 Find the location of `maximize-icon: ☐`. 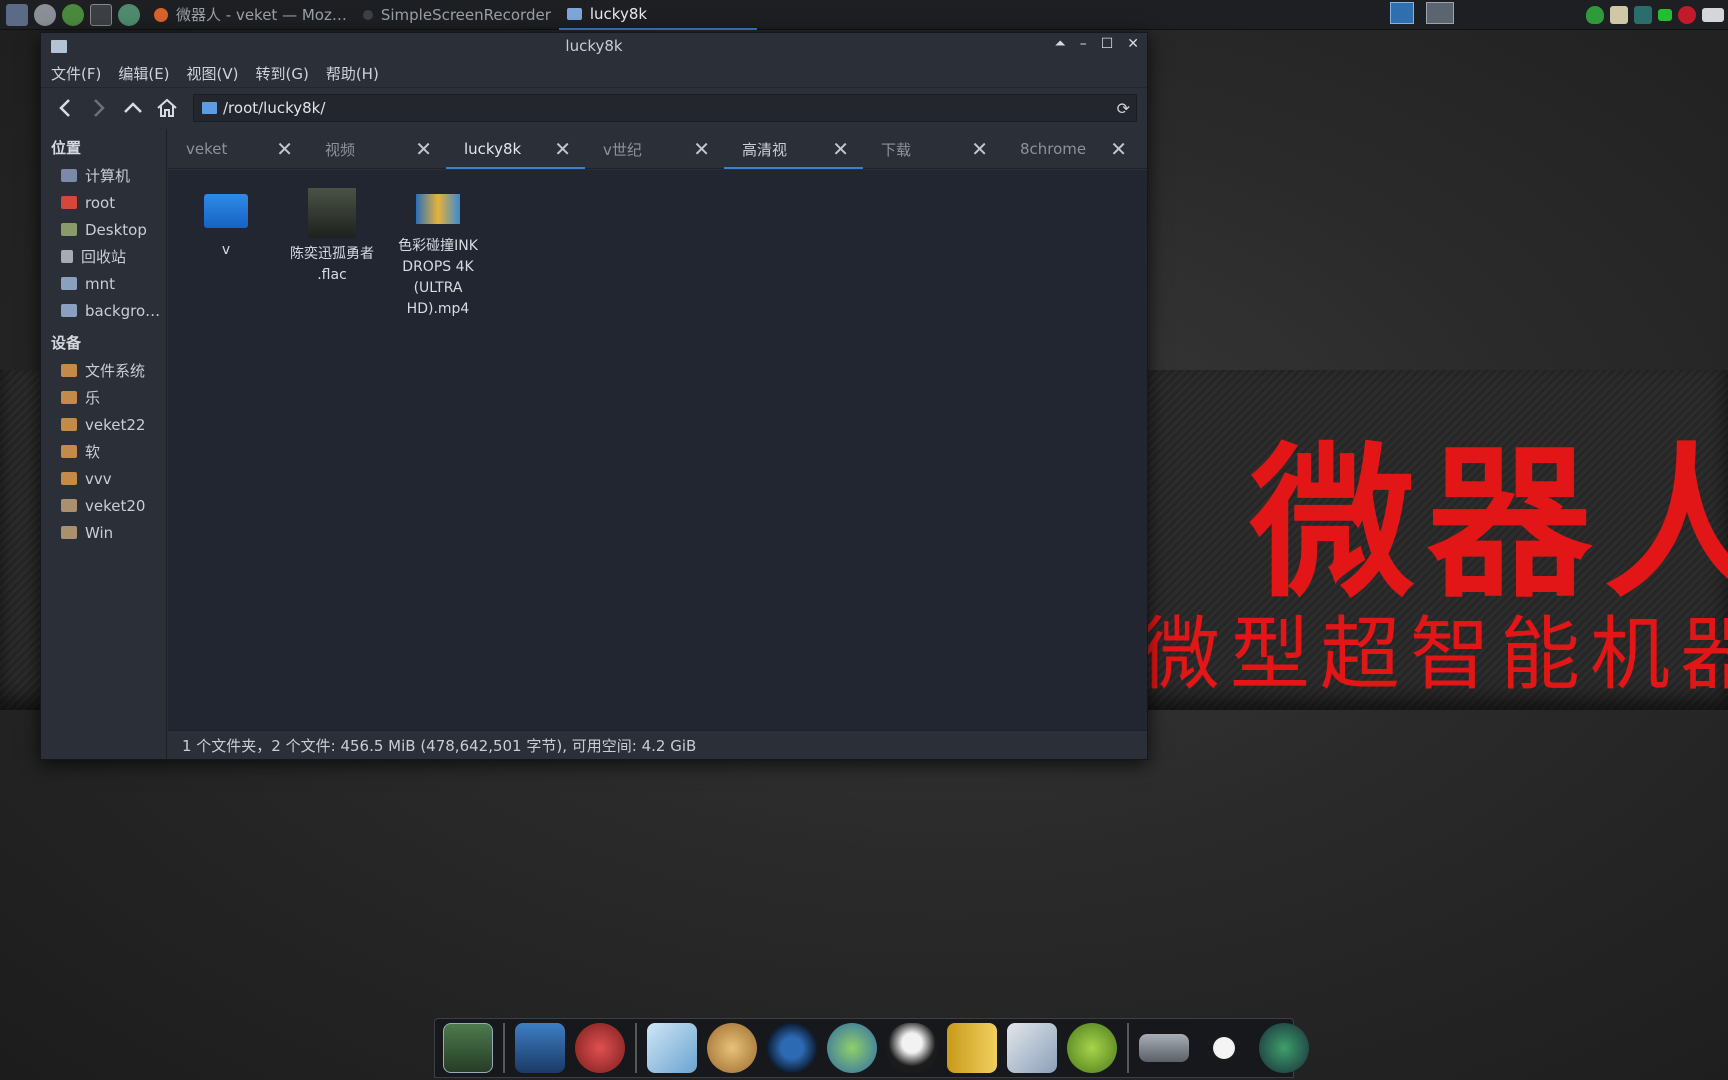

maximize-icon: ☐ is located at coordinates (1107, 44).